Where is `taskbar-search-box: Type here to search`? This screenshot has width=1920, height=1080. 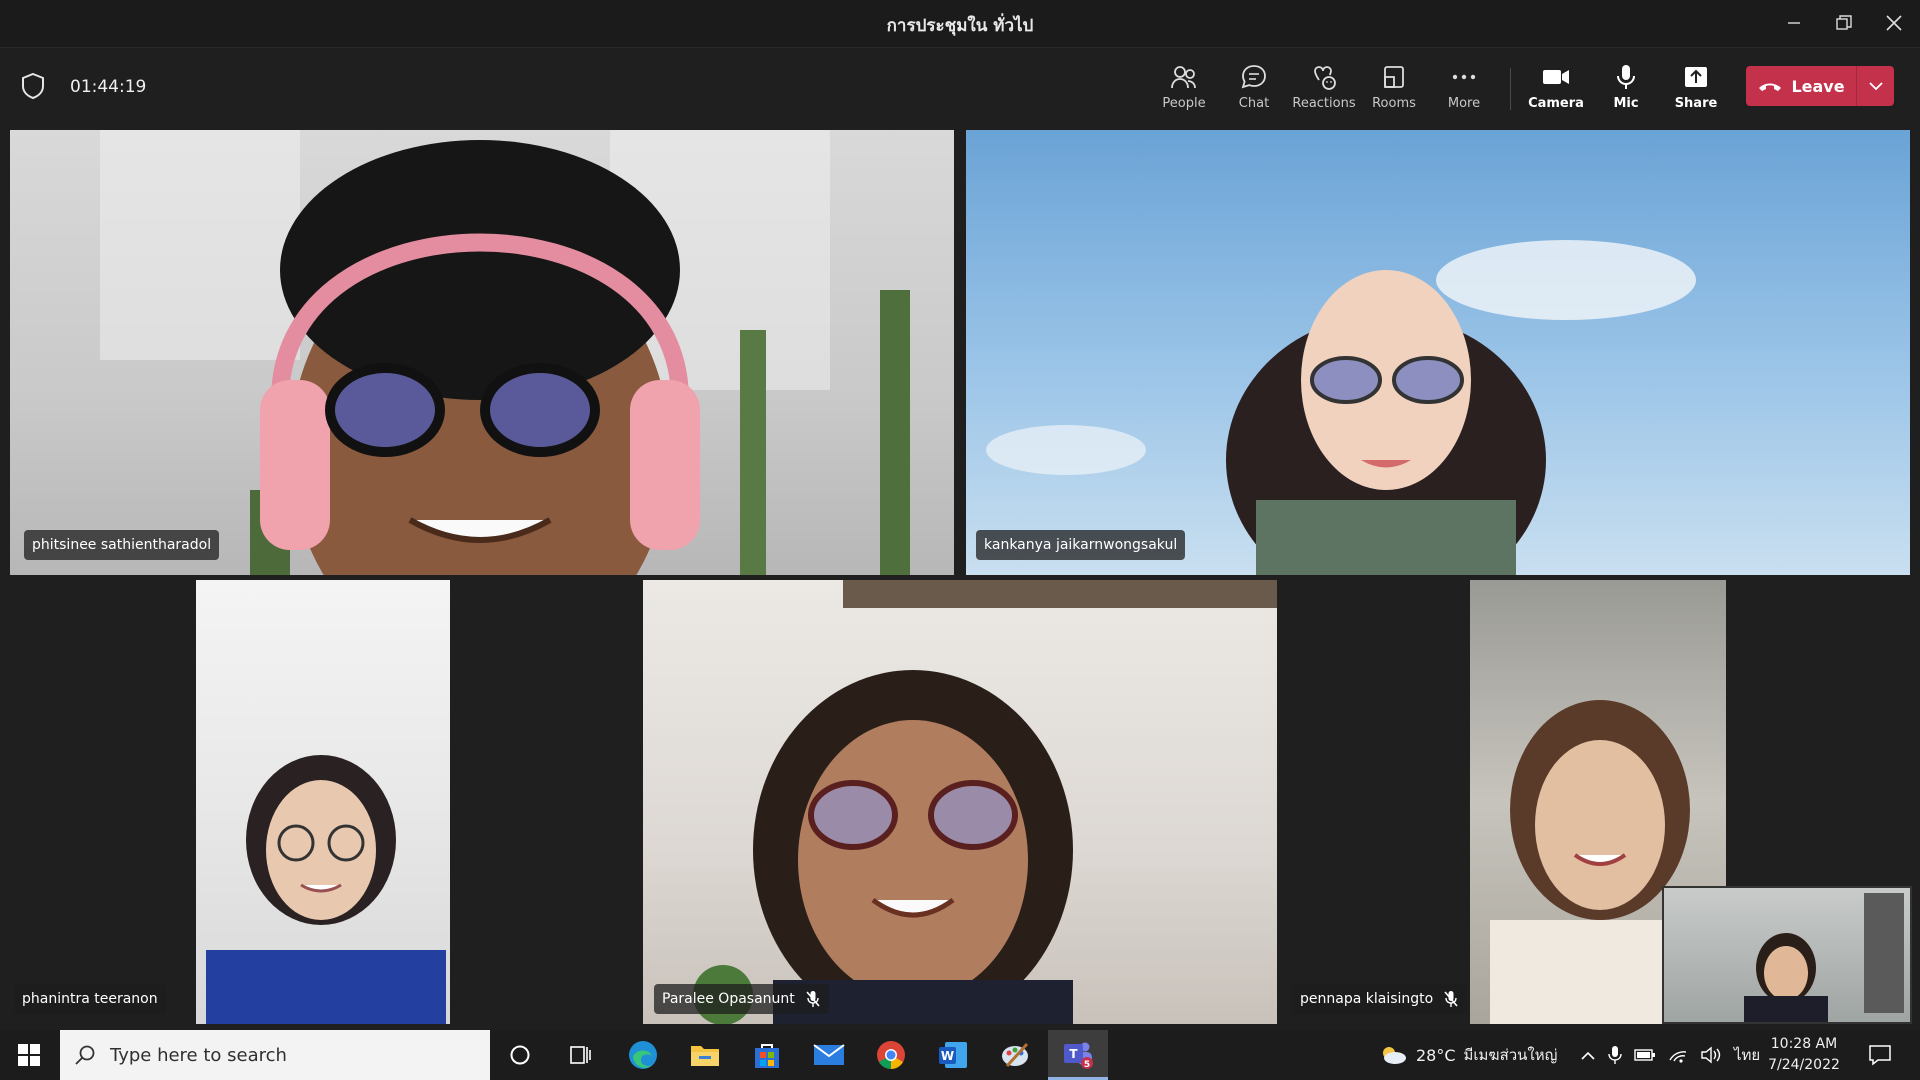 taskbar-search-box: Type here to search is located at coordinates (275, 1055).